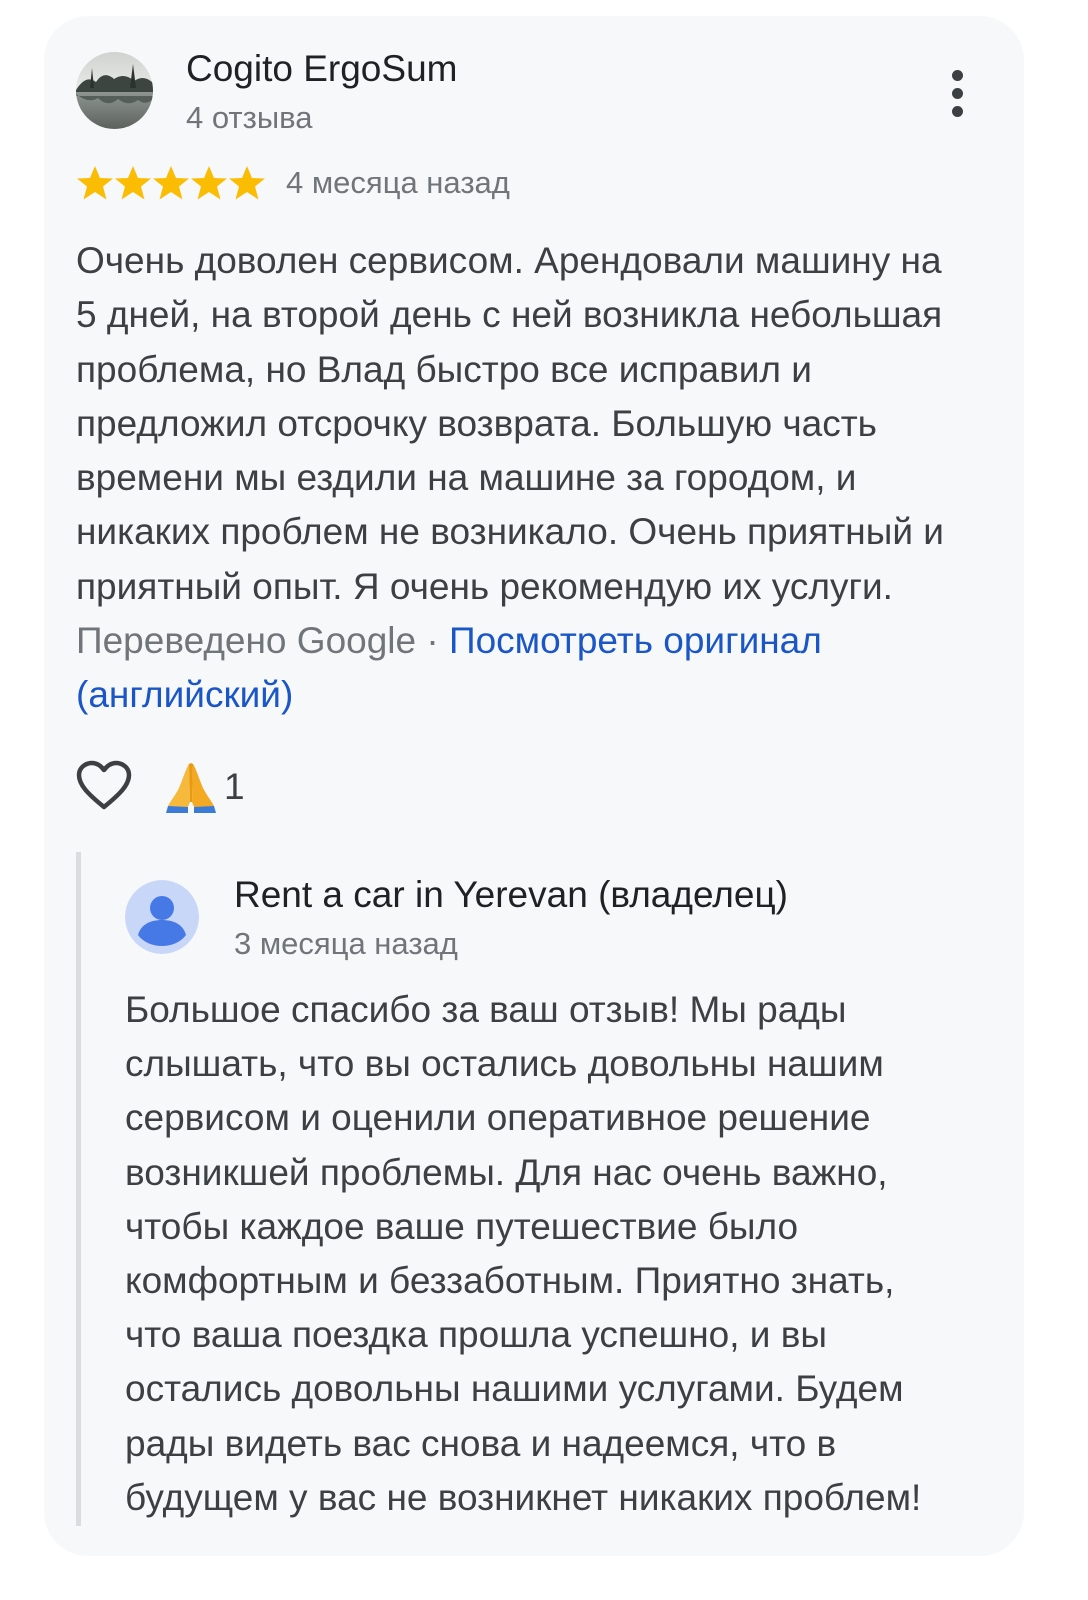  What do you see at coordinates (462, 1226) in the screenshot?
I see `reply-text-line: чтобы каждое ваше путешествие было` at bounding box center [462, 1226].